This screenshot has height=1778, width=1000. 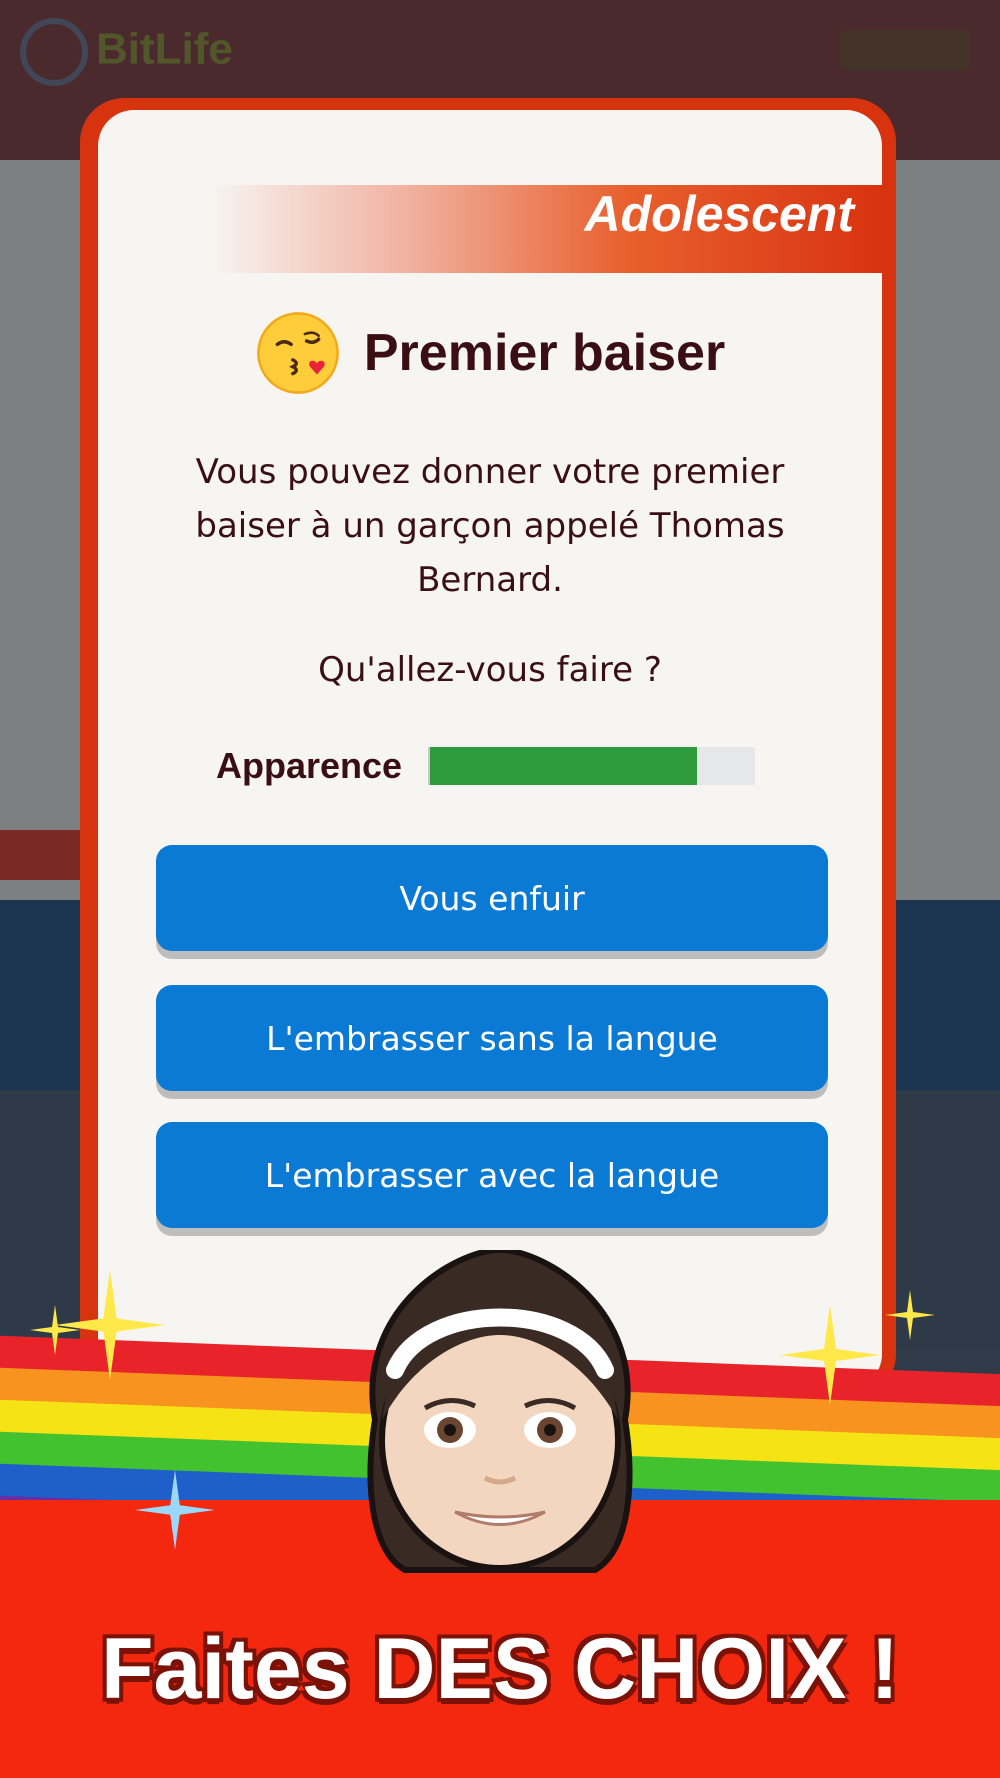 I want to click on stat-bar-fill, so click(x=563, y=766).